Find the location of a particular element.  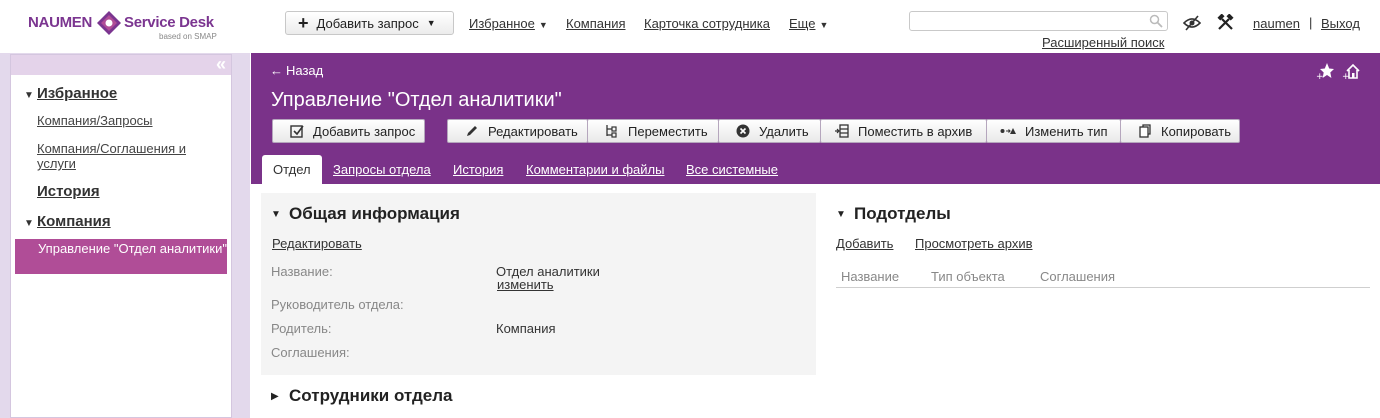

sidebar-item-company-agreements: Компания/Соглашения и услуги is located at coordinates (127, 156).